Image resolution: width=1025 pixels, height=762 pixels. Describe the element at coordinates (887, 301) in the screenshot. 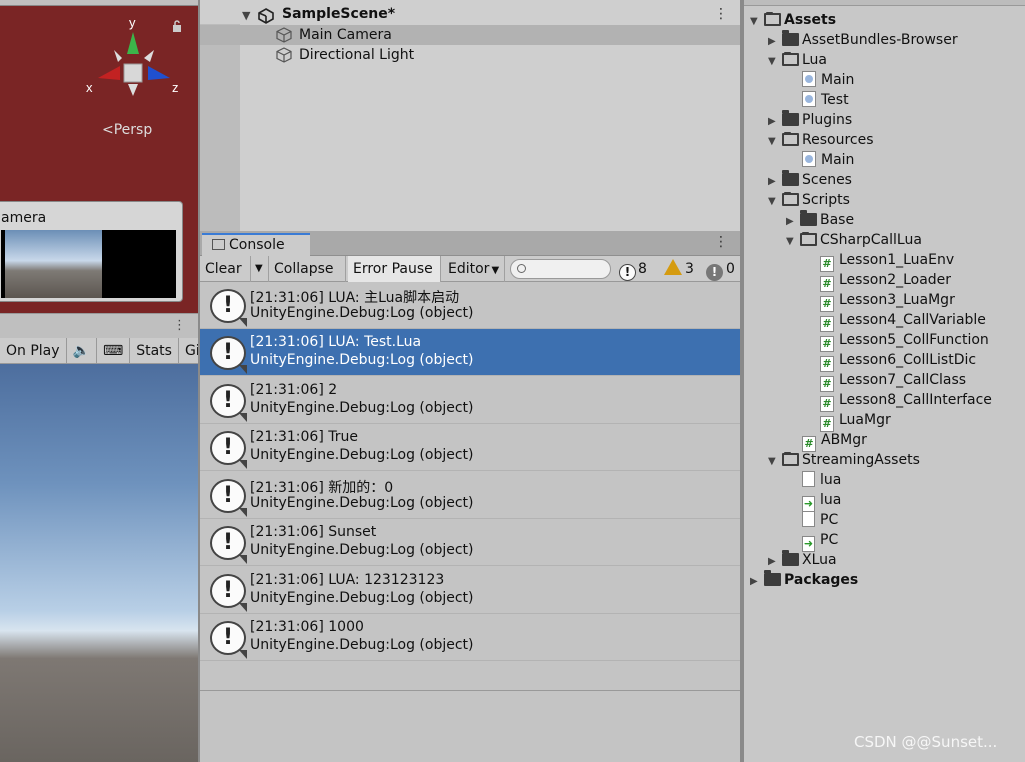

I see `tree-item-script: # Lesson3_LuaMgr` at that location.